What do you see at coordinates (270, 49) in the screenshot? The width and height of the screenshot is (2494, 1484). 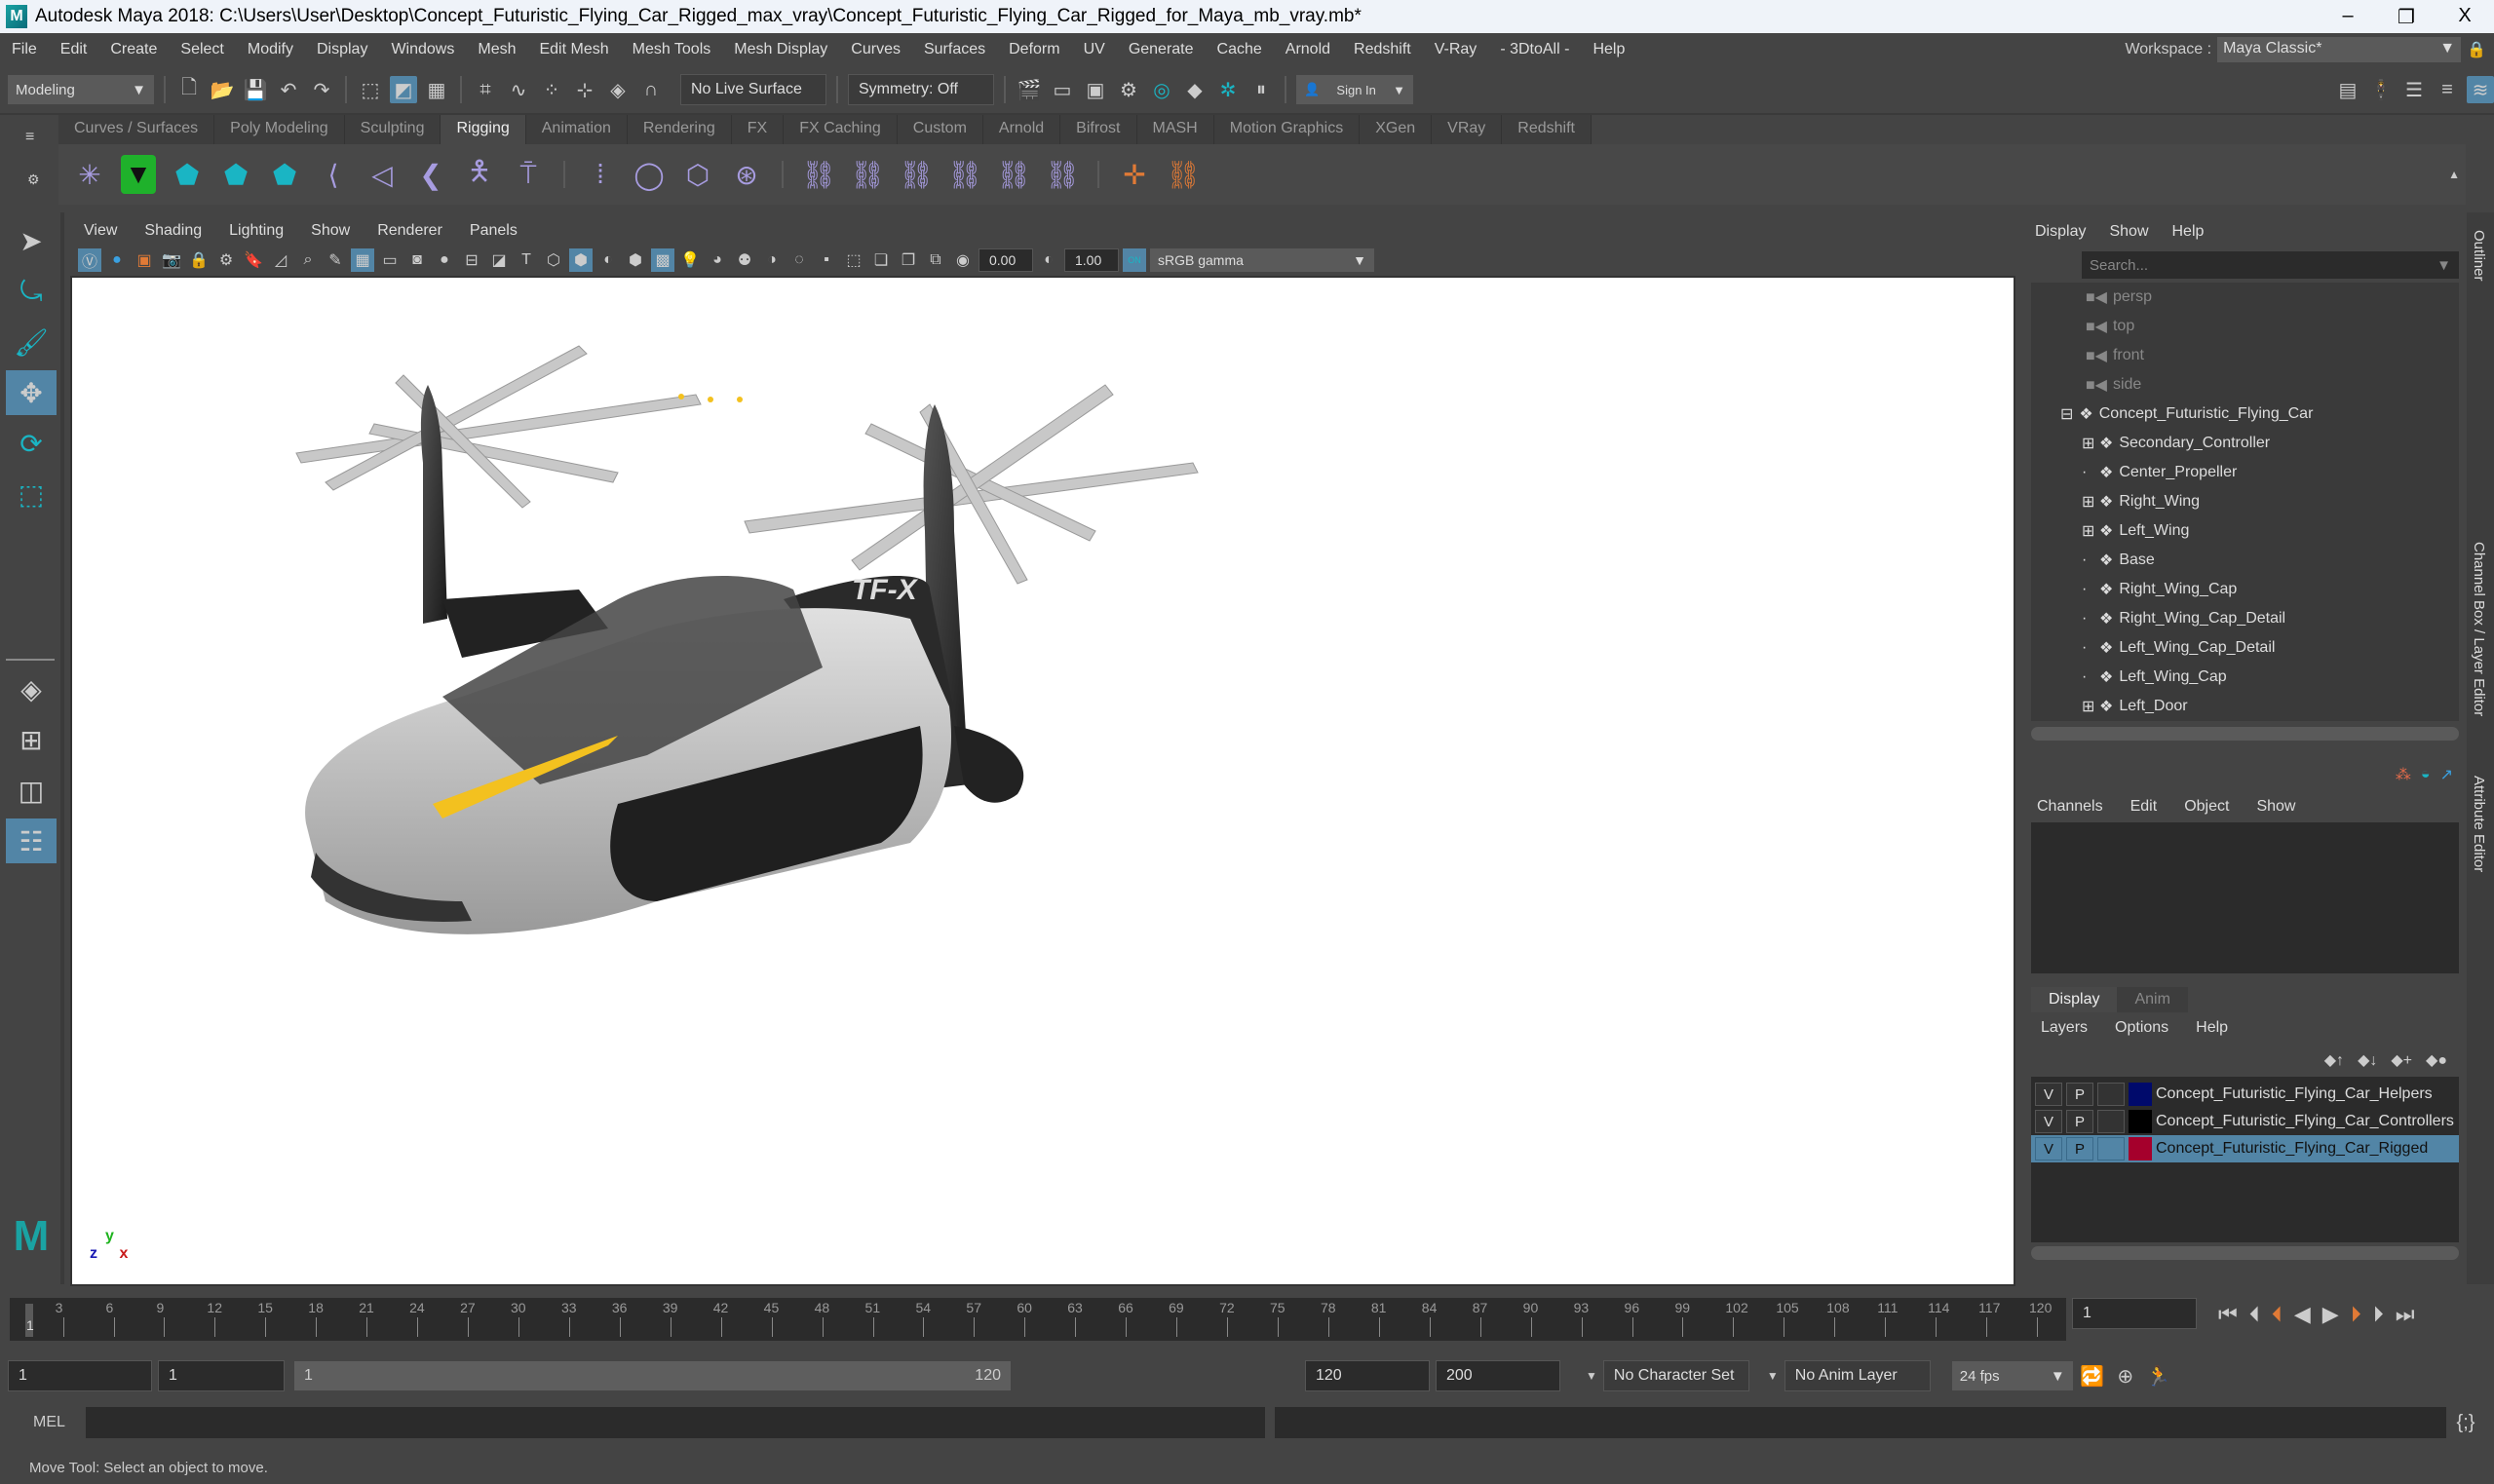 I see `menu-modify: Modify` at bounding box center [270, 49].